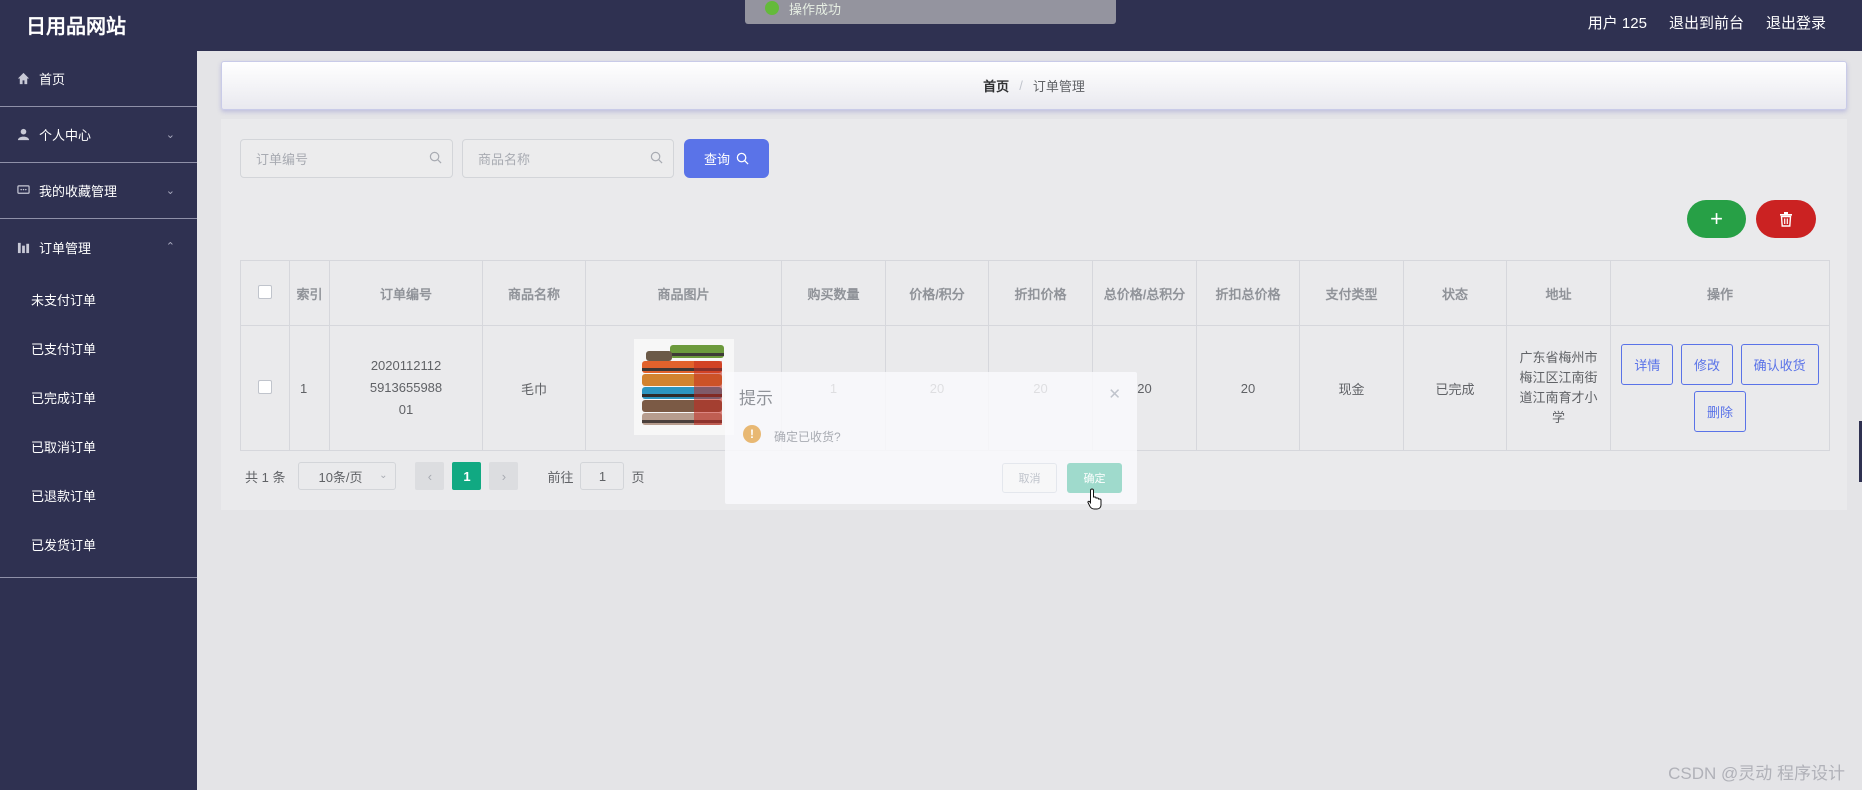 The height and width of the screenshot is (790, 1862). Describe the element at coordinates (772, 8) in the screenshot. I see `success-icon` at that location.